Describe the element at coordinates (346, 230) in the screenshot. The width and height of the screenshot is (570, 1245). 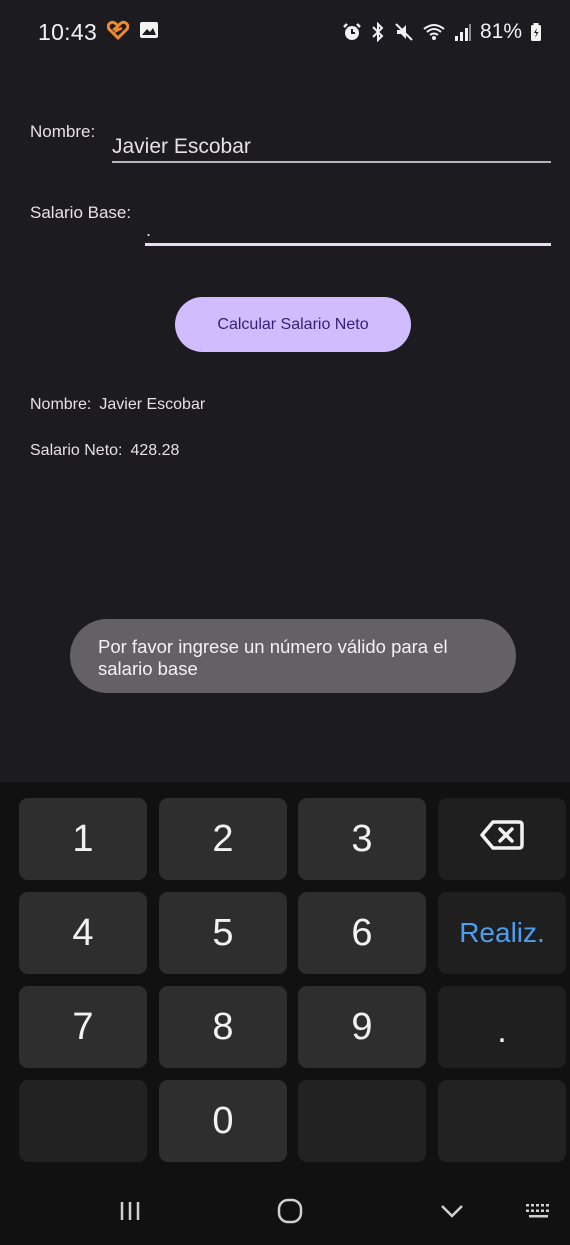
I see `salary-input` at that location.